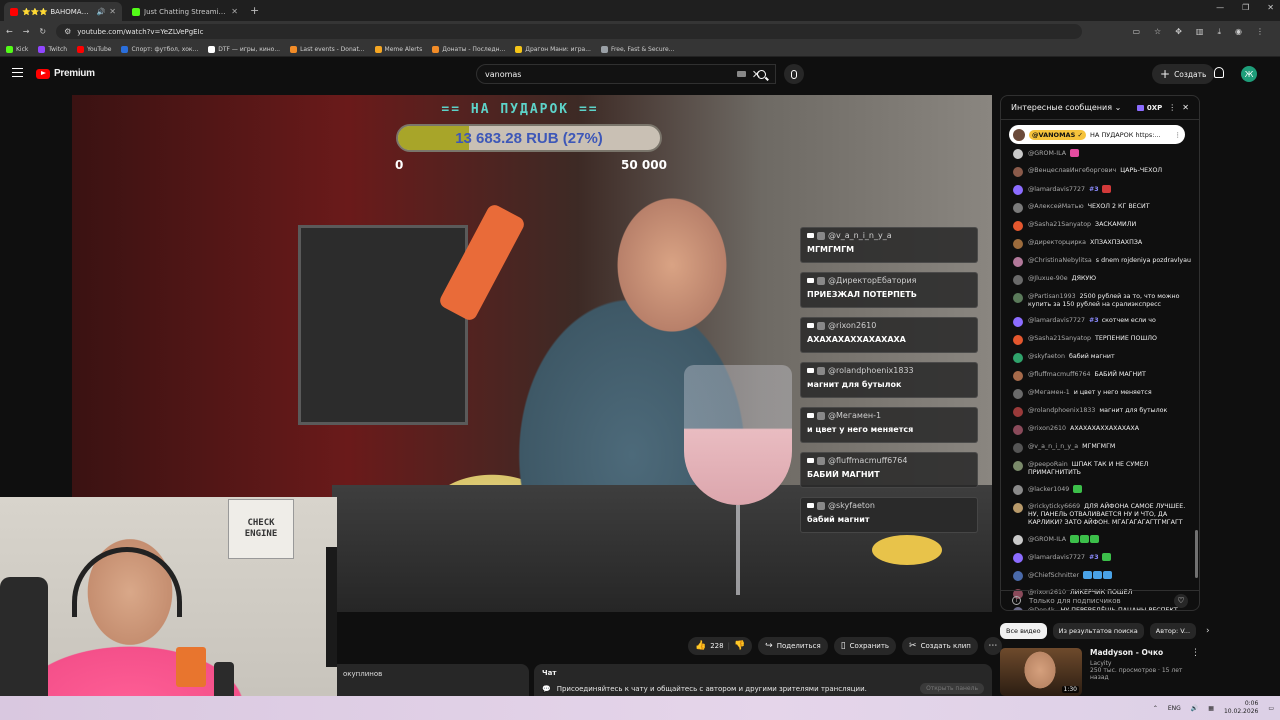 This screenshot has width=1280, height=720. Describe the element at coordinates (1056, 189) in the screenshot. I see `chat-author: @lamardavis7727` at that location.